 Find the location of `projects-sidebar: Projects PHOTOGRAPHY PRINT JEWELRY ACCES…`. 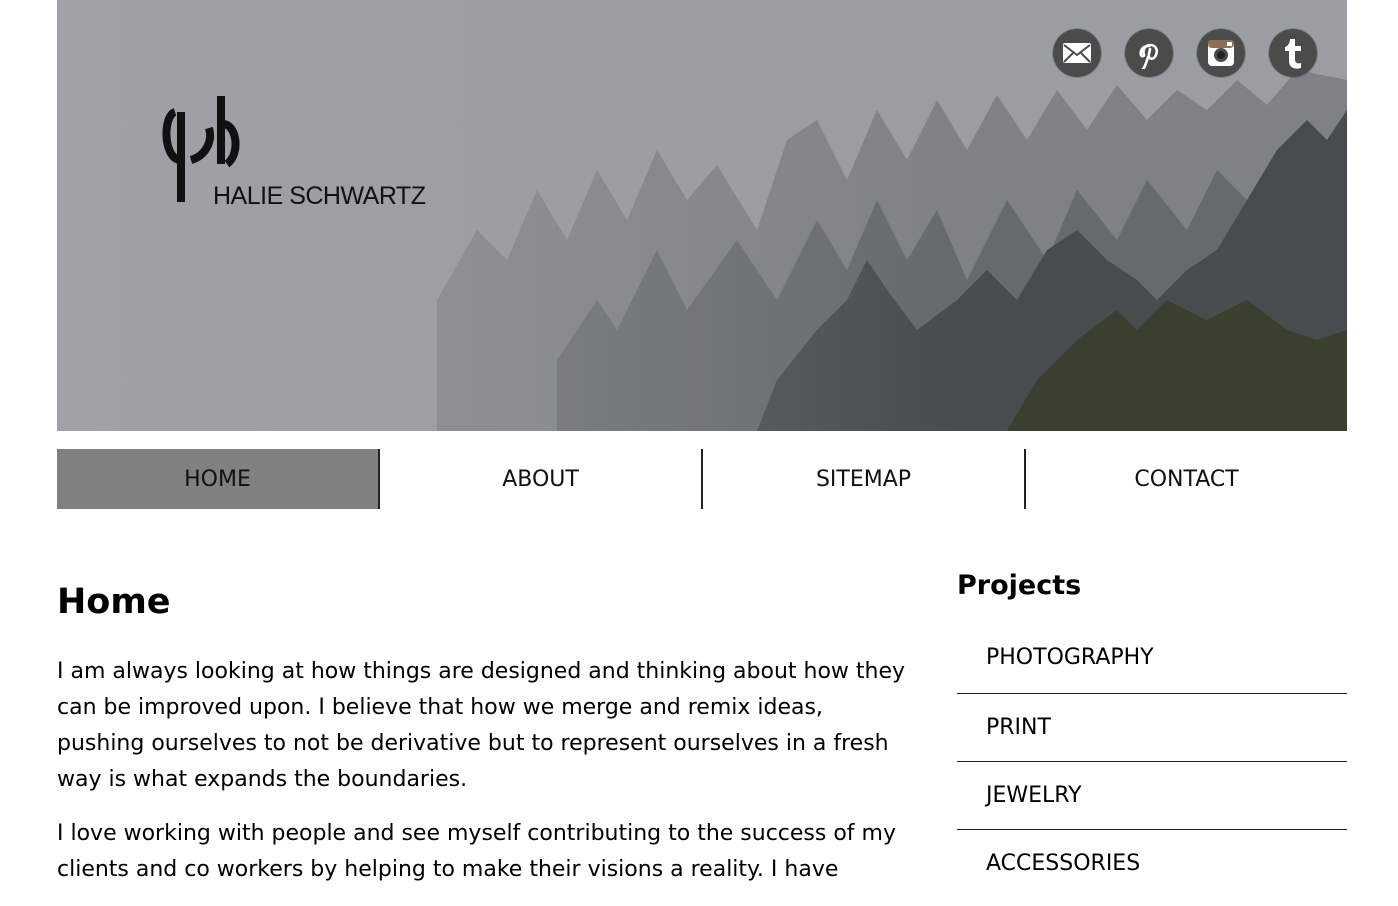

projects-sidebar: Projects PHOTOGRAPHY PRINT JEWELRY ACCES… is located at coordinates (1152, 728).